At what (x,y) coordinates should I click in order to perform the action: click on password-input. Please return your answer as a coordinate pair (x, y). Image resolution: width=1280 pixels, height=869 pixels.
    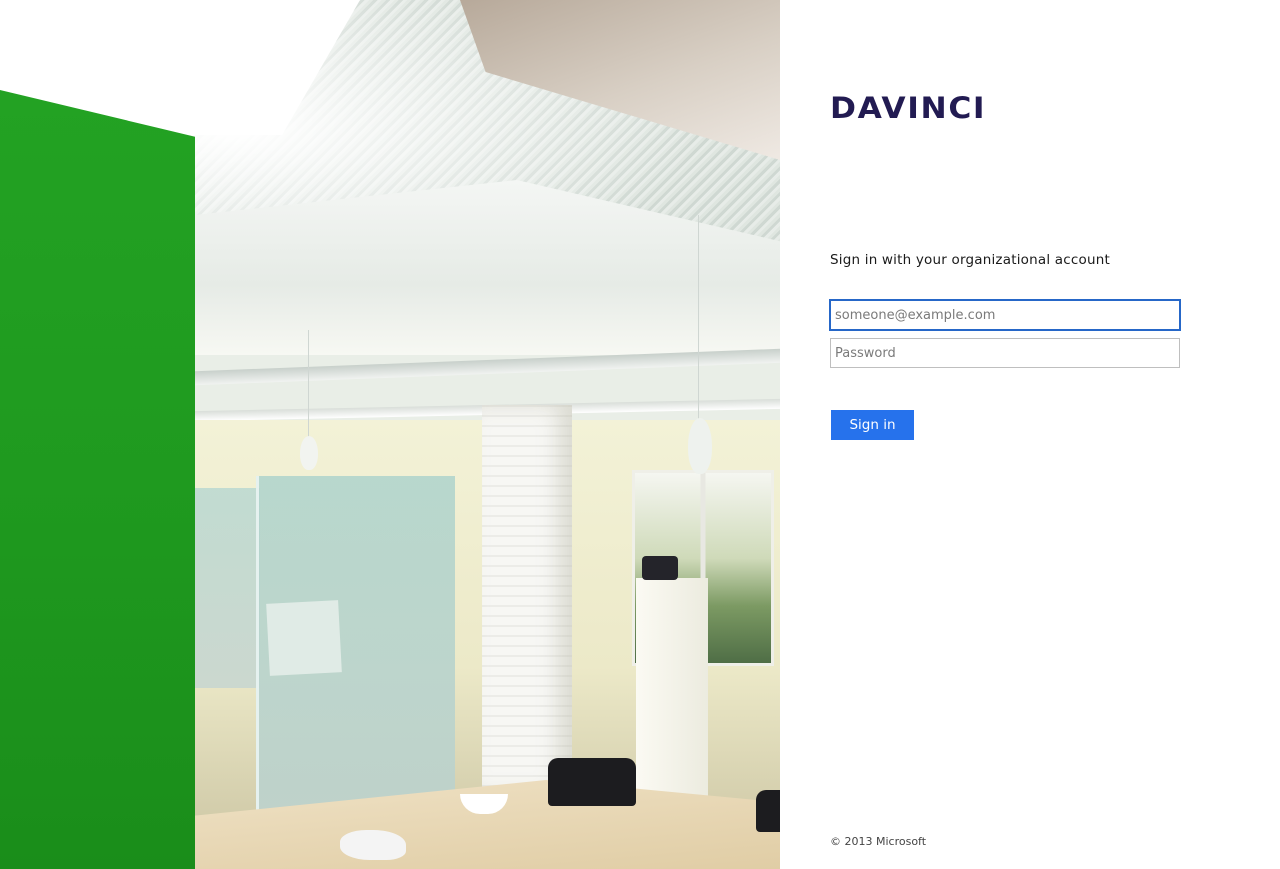
    Looking at the image, I should click on (1005, 353).